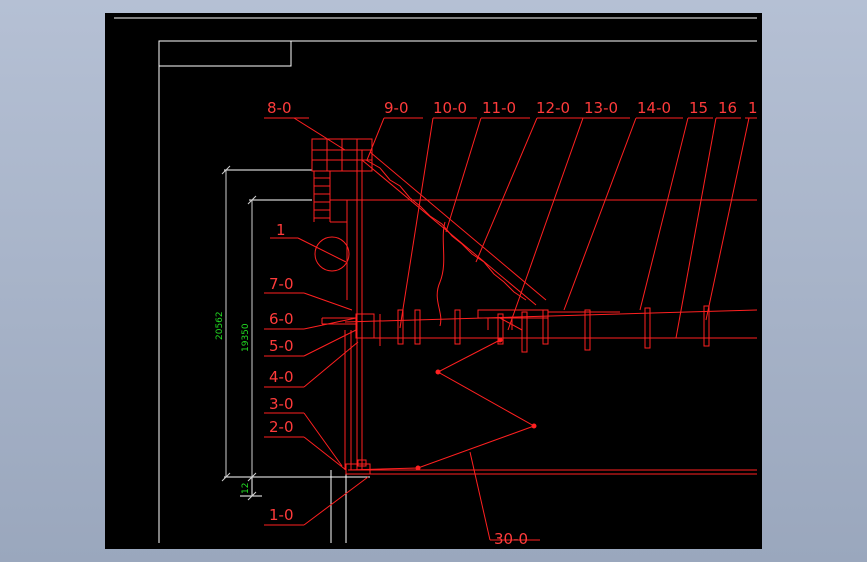  I want to click on label-3-0: 3-0, so click(281, 404).